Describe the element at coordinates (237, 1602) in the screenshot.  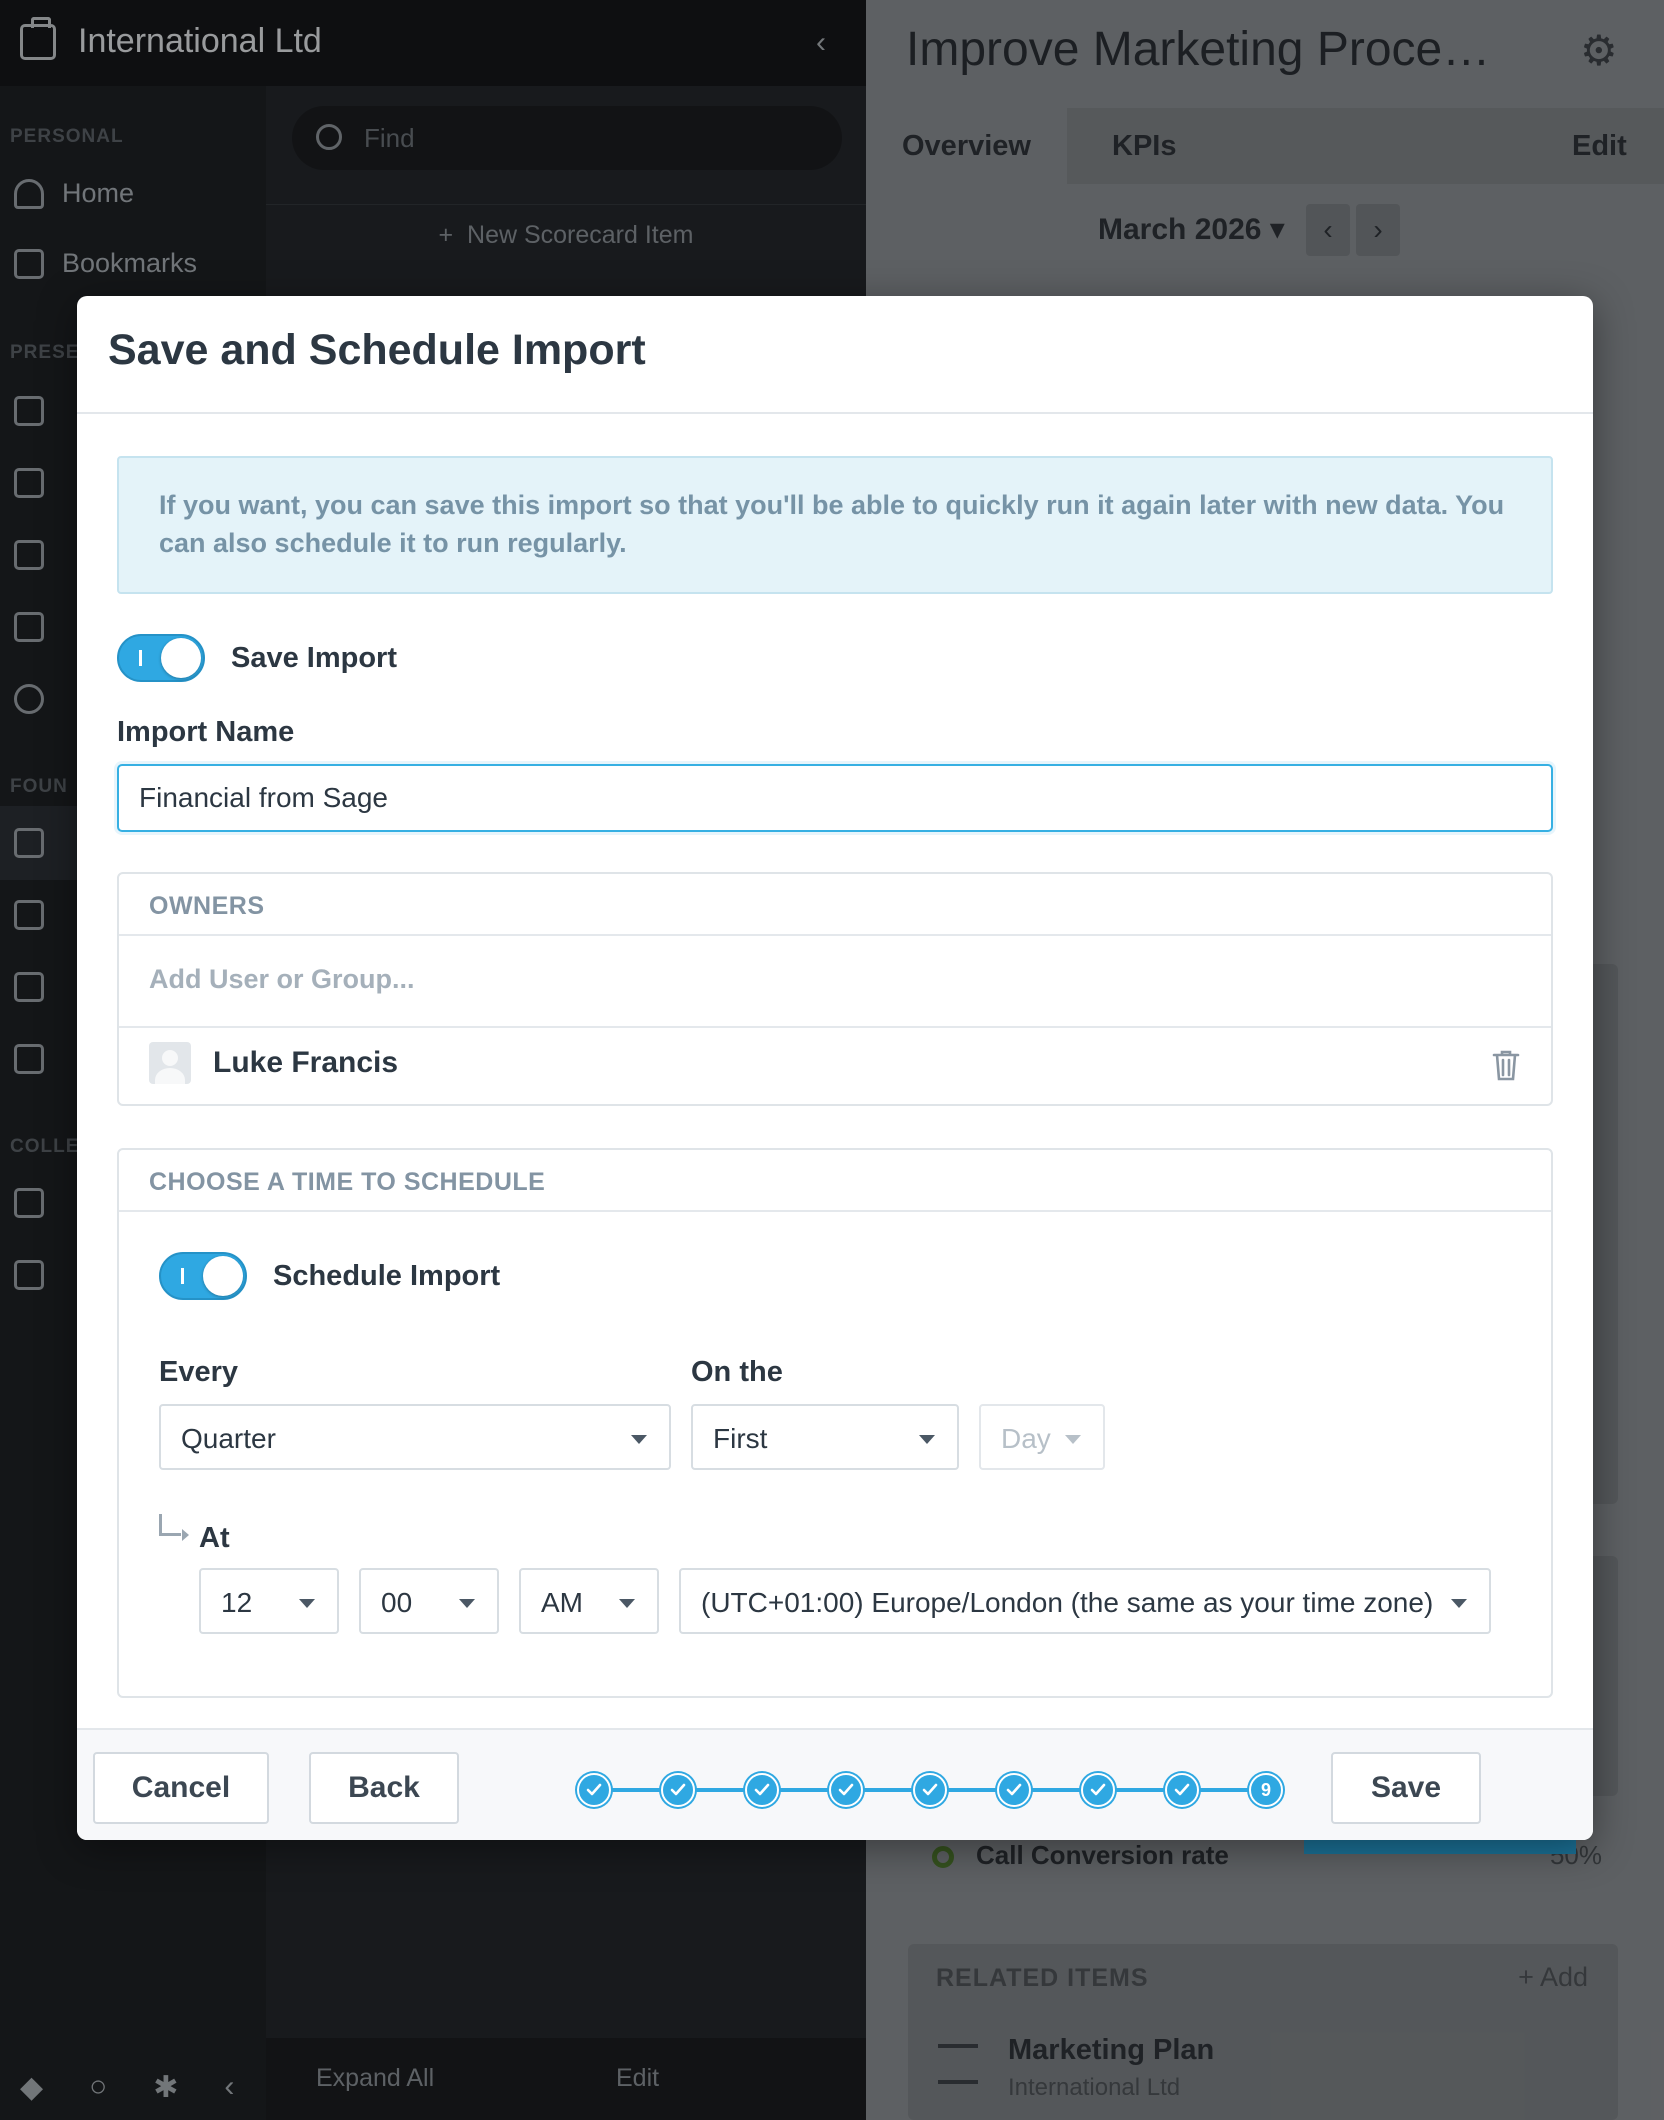
I see `hour-value: 12` at that location.